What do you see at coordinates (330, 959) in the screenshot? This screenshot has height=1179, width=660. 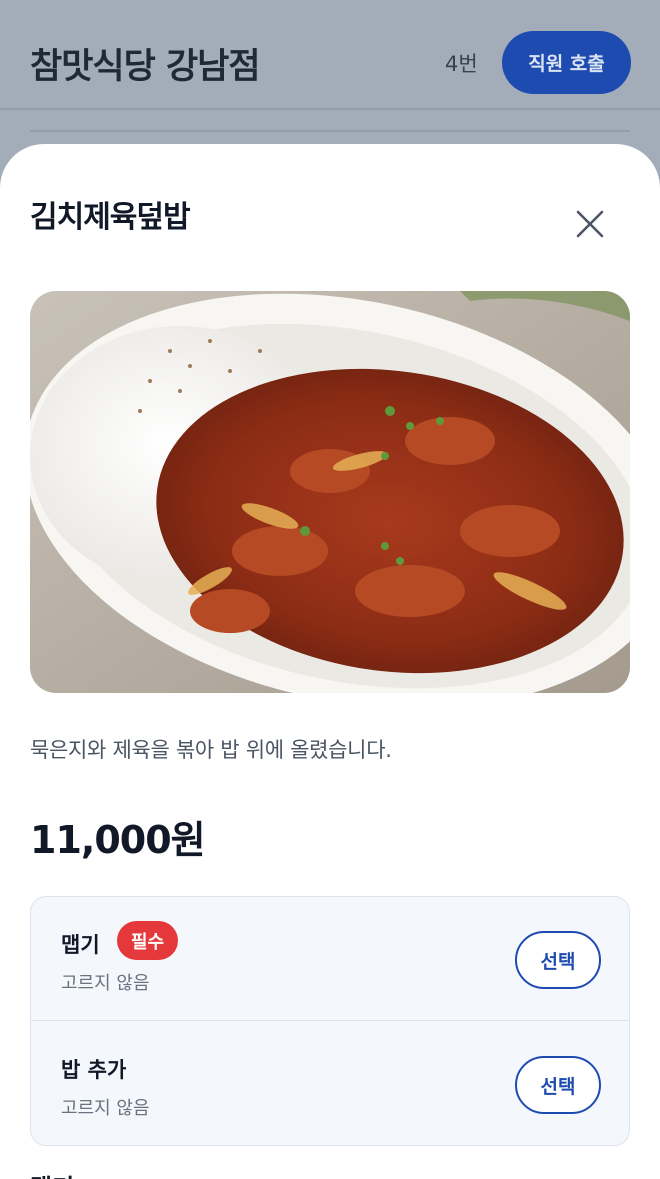 I see `option-row-spiciness: 맵기 필수 고르지 않음 선택` at bounding box center [330, 959].